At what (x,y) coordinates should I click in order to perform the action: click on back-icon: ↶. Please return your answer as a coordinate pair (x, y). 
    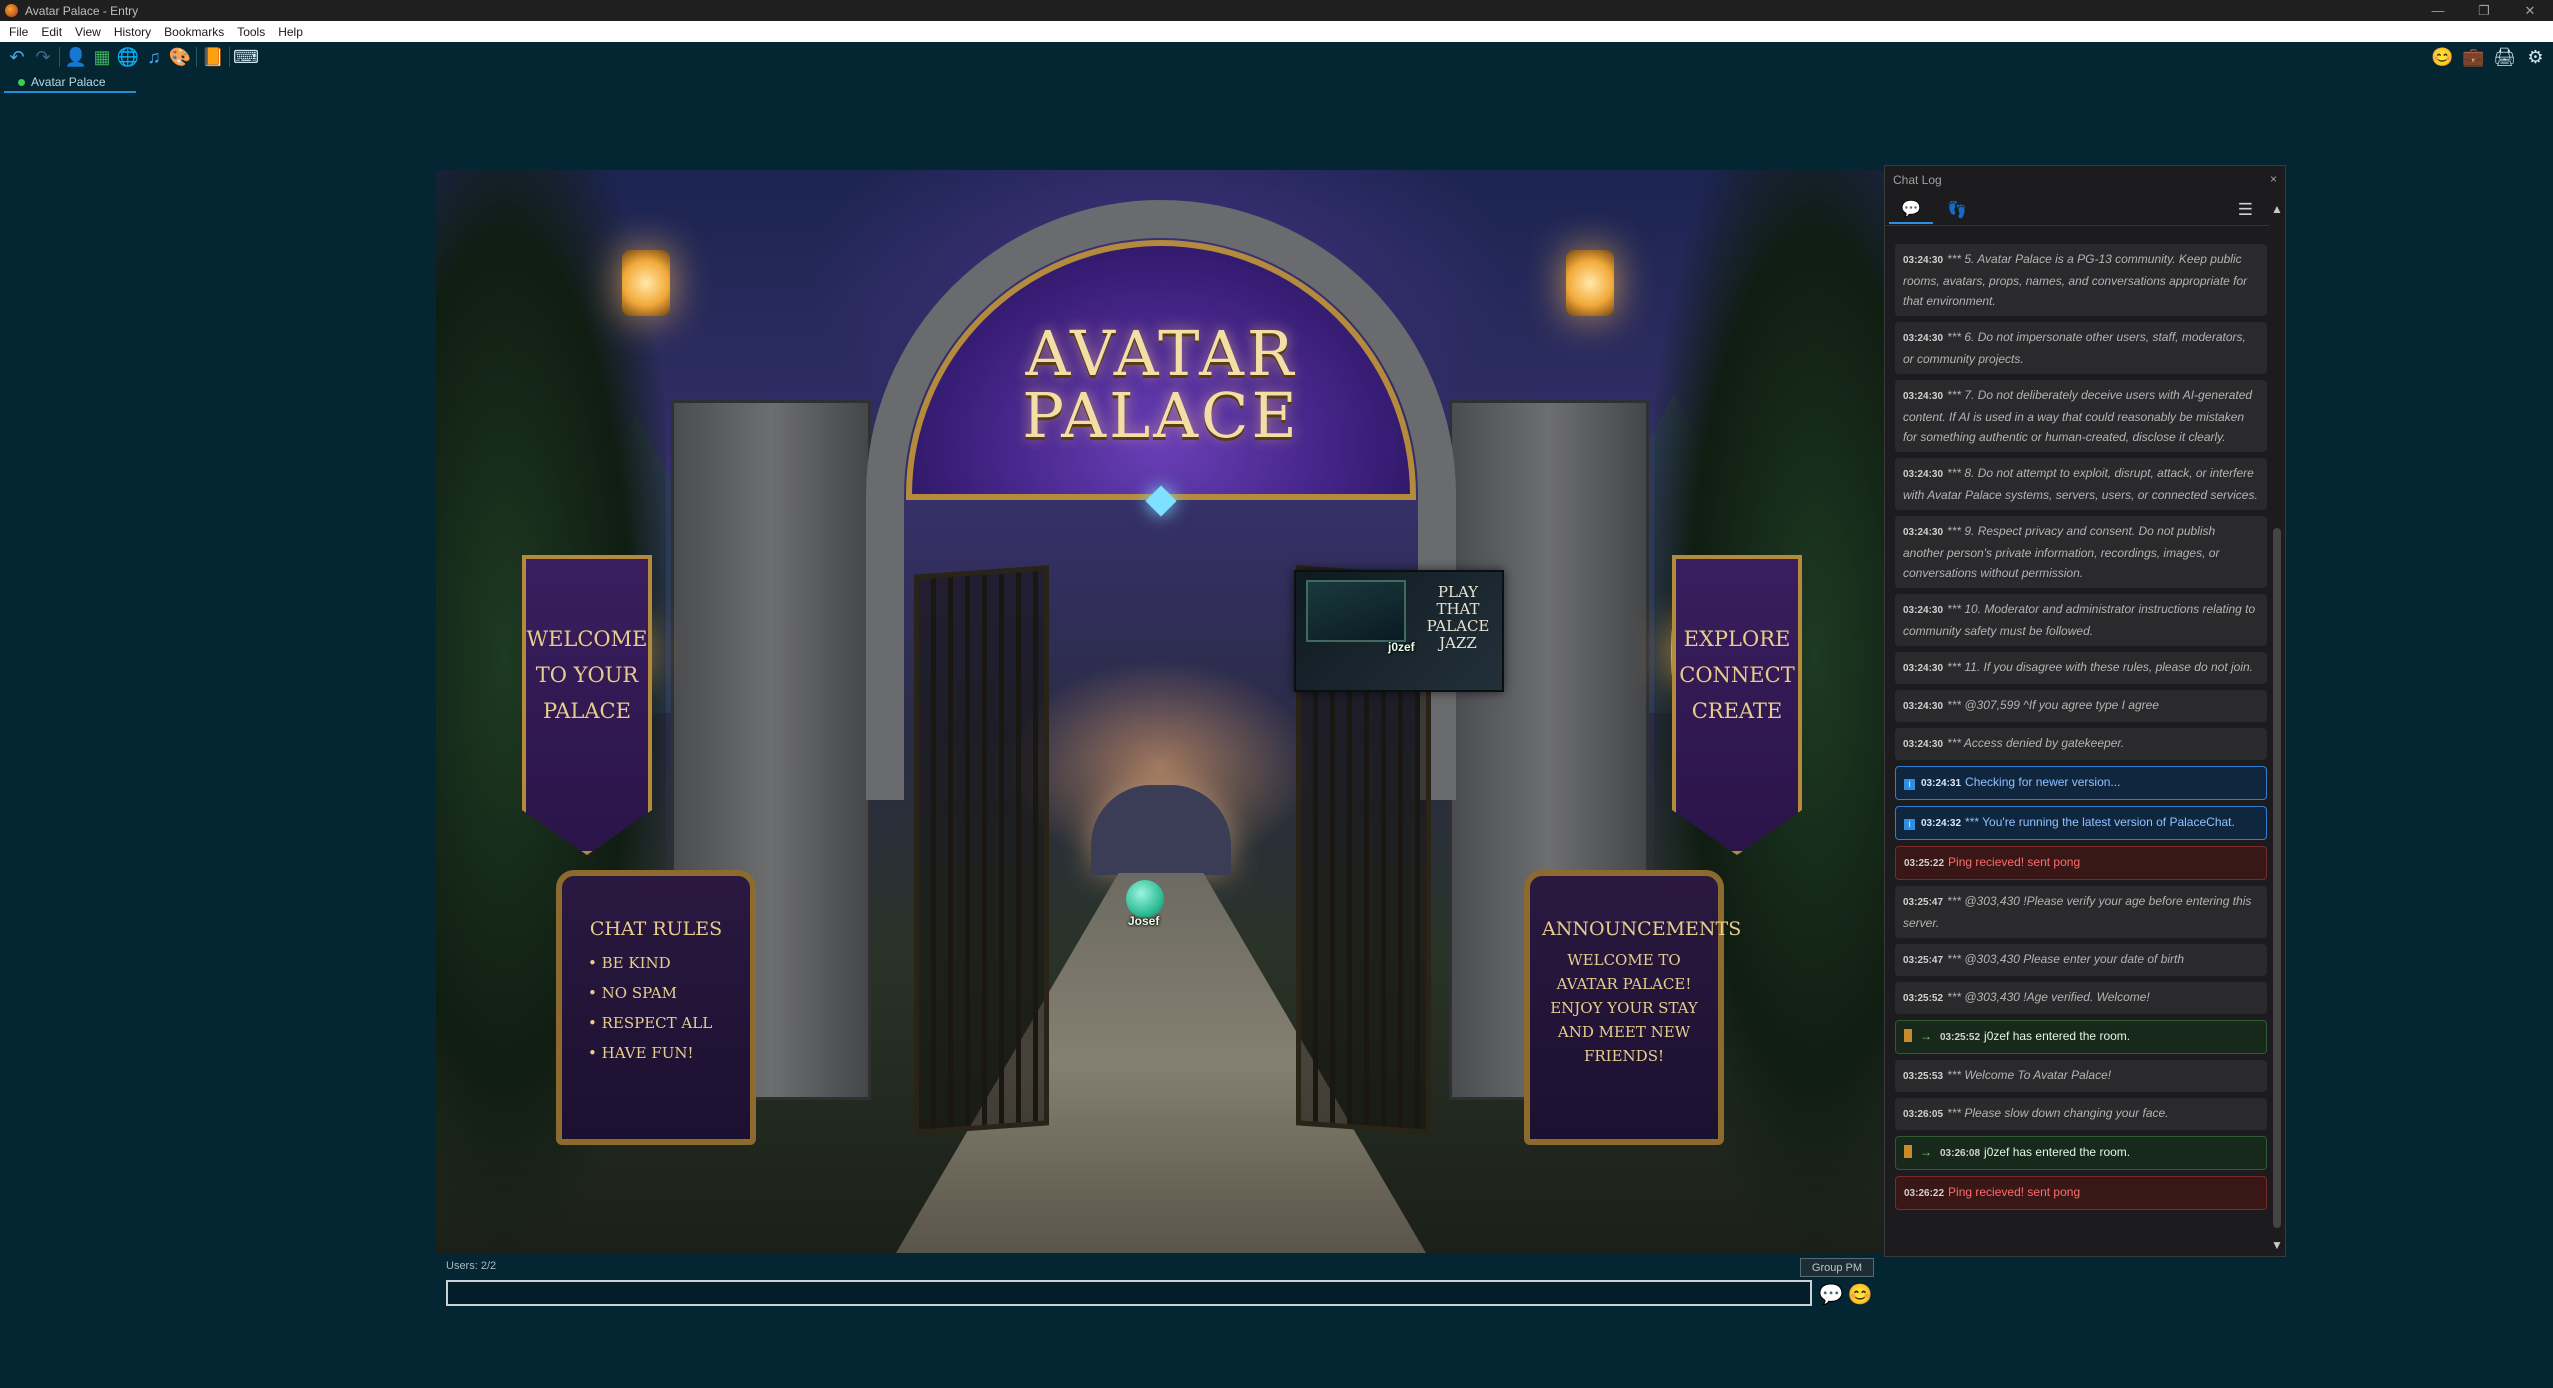
    Looking at the image, I should click on (17, 57).